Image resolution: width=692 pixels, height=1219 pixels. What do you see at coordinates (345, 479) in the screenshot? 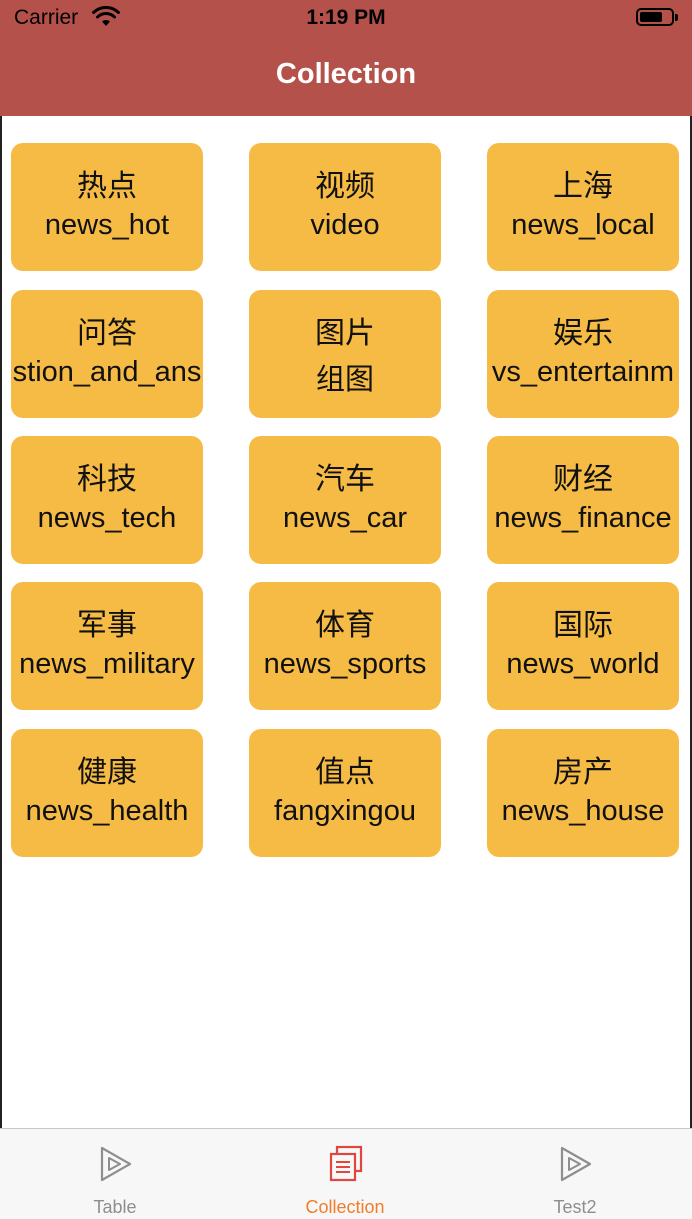
I see `cell-chinese-label: 汽车` at bounding box center [345, 479].